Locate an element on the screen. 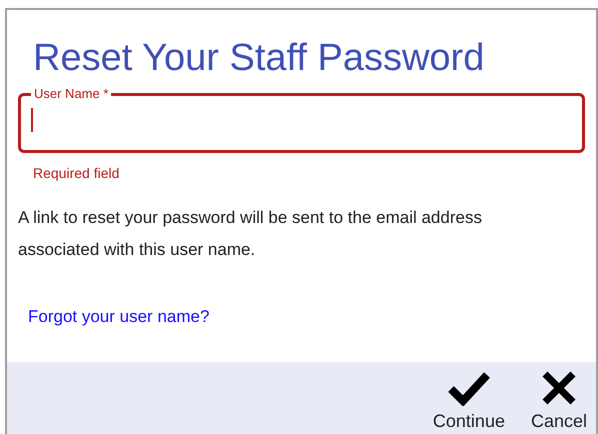 The width and height of the screenshot is (598, 434). info-message: A link to reset your password will be sent to the email address associated with this user name. is located at coordinates (250, 234).